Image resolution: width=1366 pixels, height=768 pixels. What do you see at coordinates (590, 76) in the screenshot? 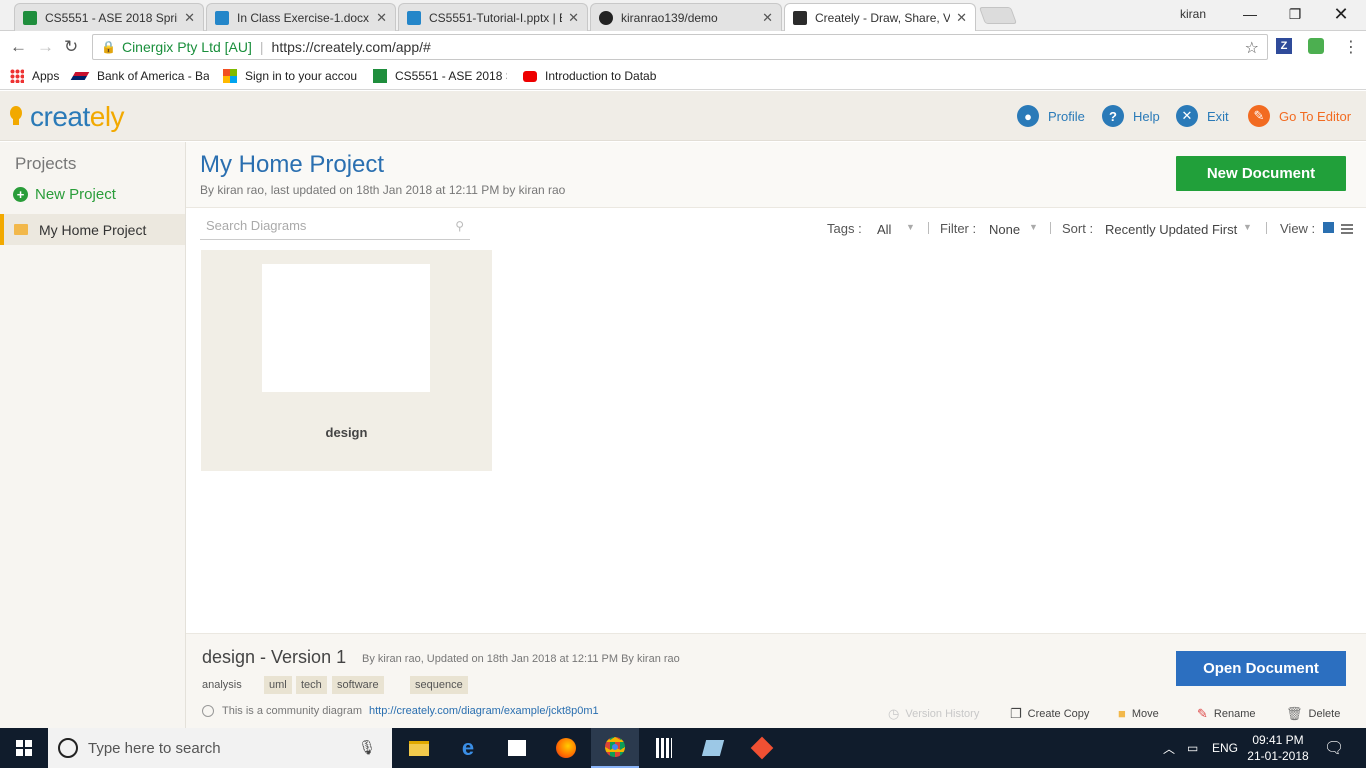
I see `bookmark-youtube: Introduction to Datab` at bounding box center [590, 76].